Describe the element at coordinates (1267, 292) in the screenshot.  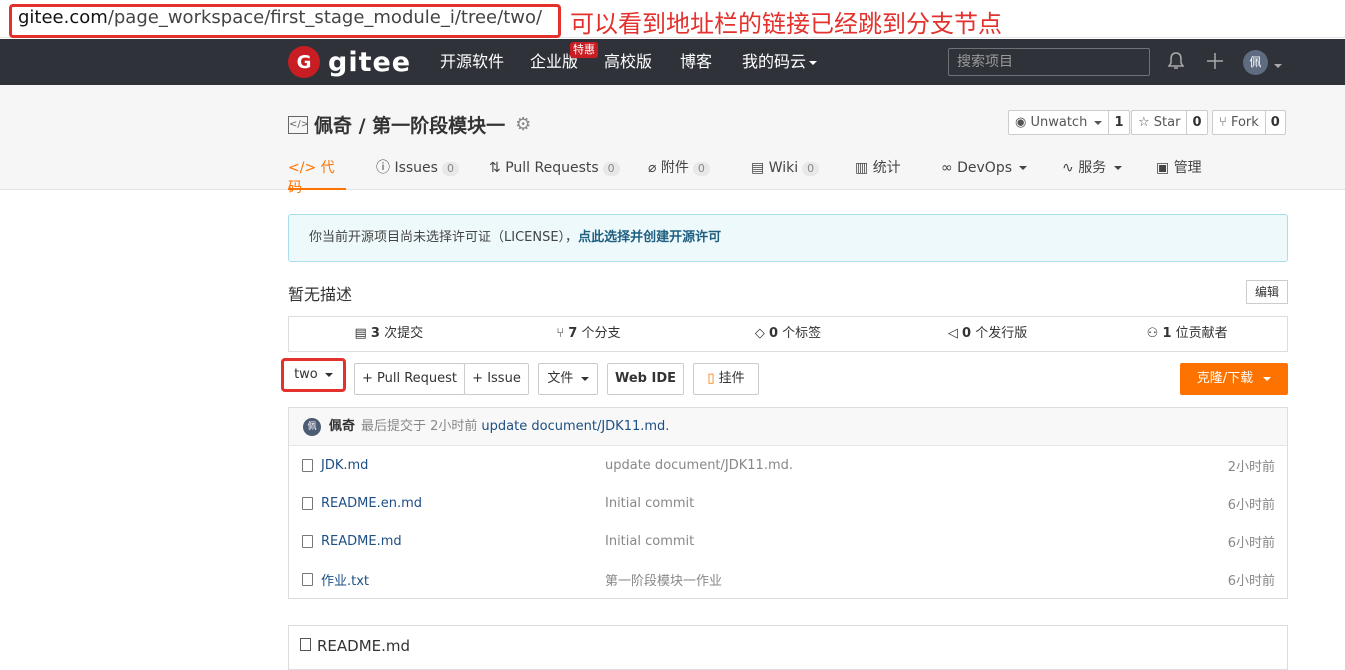
I see `edit-description-button: 编辑` at that location.